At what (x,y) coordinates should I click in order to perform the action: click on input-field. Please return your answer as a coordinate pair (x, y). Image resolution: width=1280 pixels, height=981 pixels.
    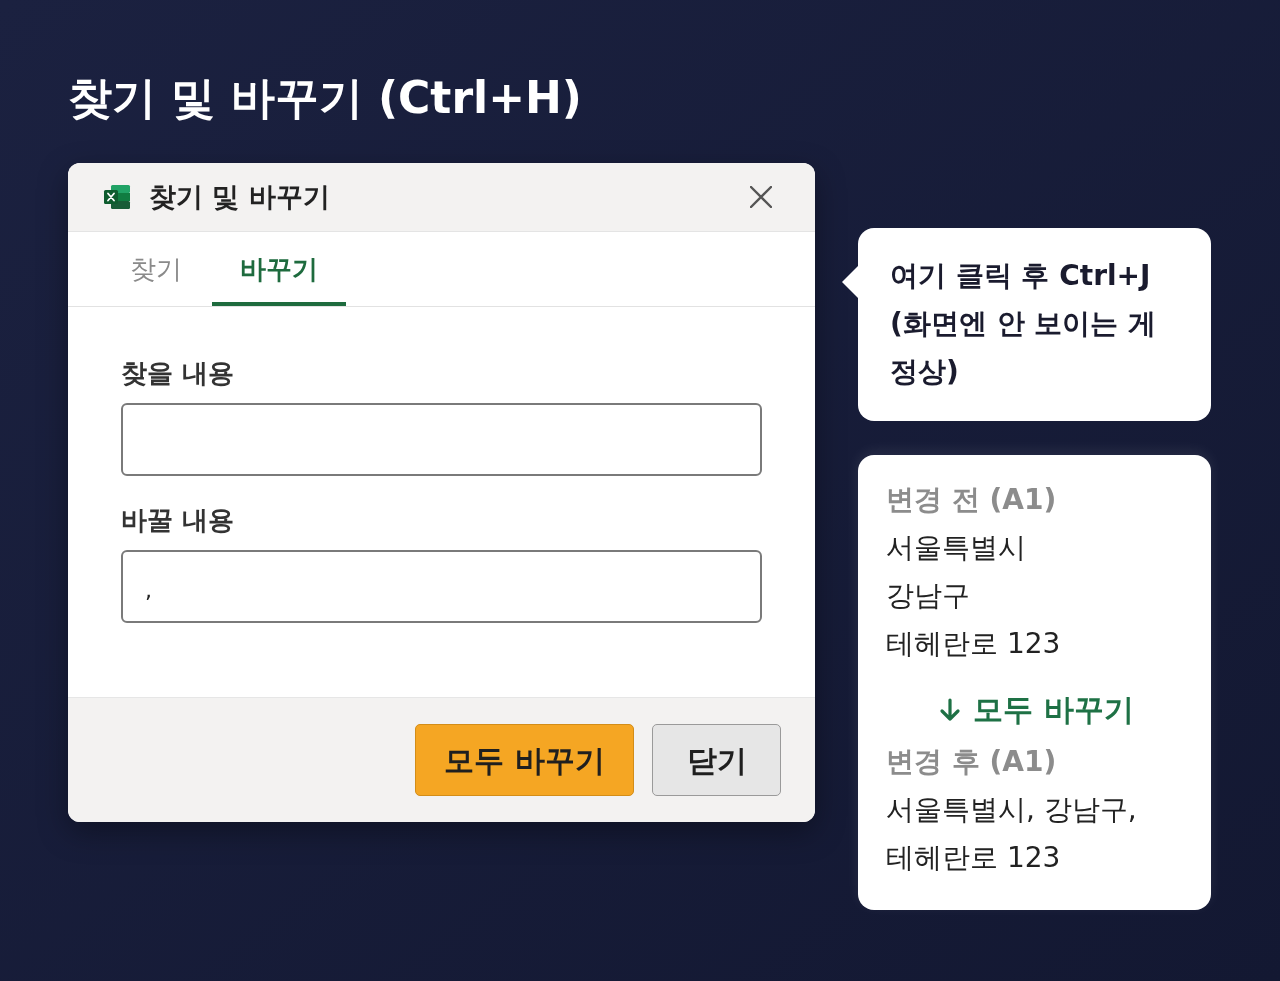
    Looking at the image, I should click on (441, 439).